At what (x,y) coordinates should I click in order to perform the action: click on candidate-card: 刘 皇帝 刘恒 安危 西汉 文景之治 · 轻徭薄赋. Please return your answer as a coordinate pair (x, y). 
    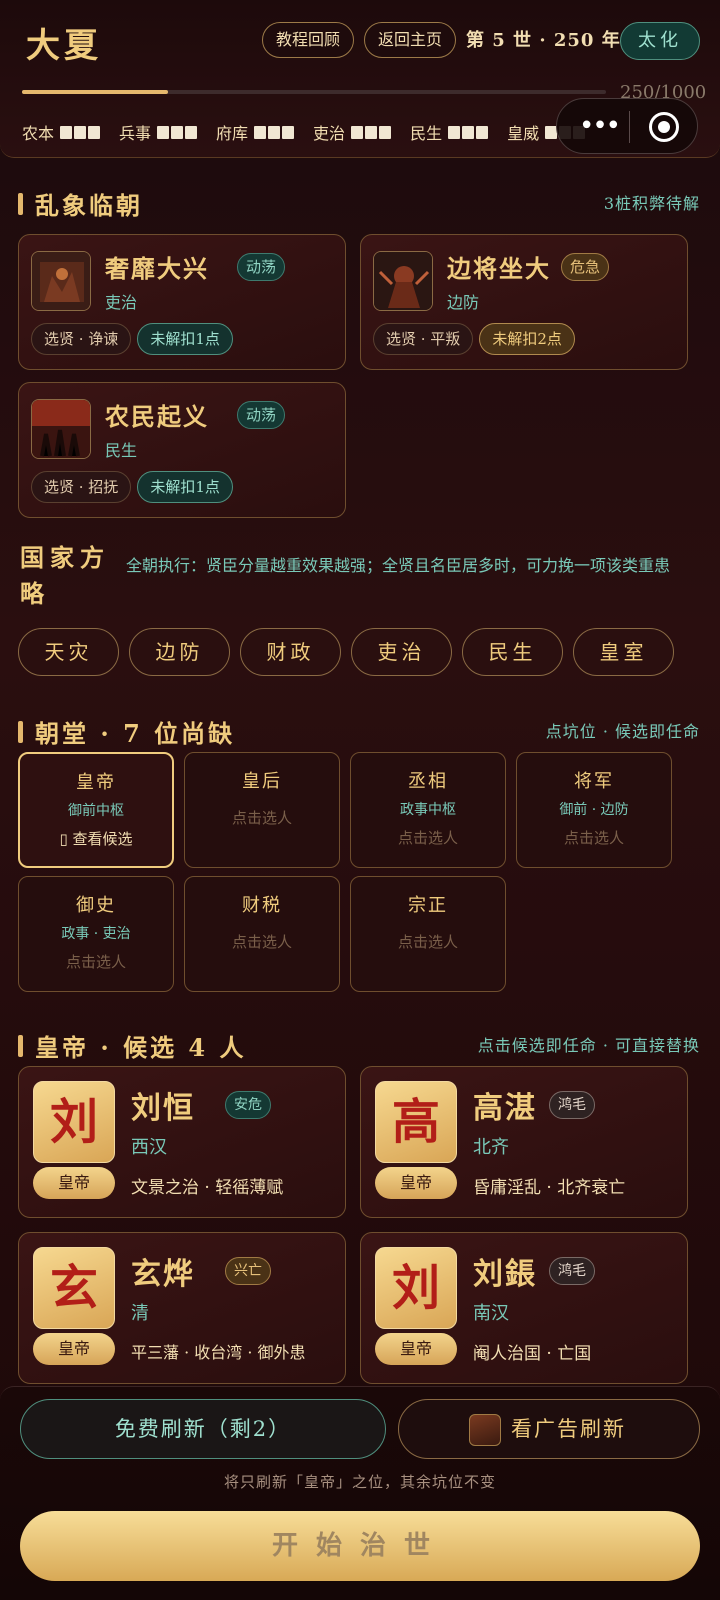
    Looking at the image, I should click on (182, 1142).